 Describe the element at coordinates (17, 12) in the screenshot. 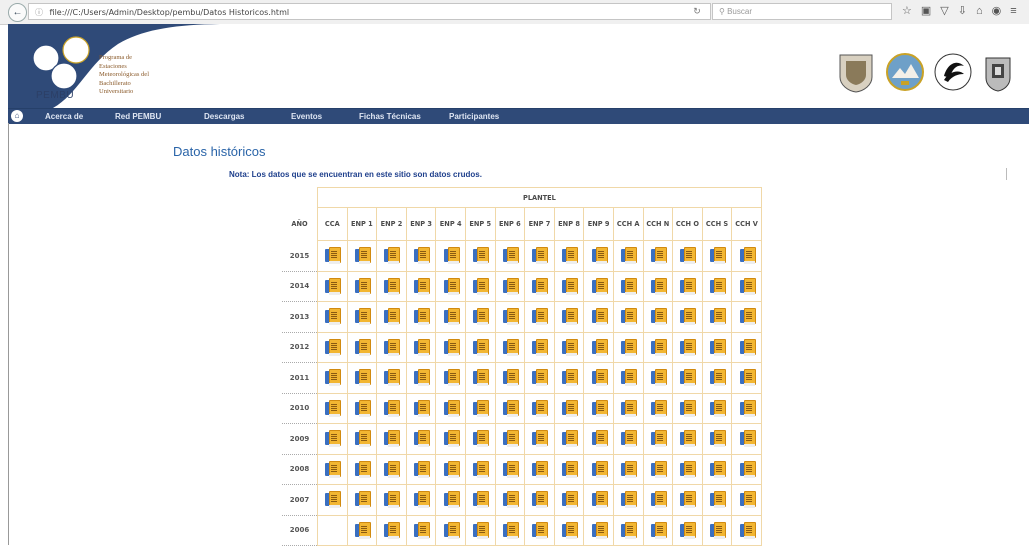

I see `back-arrow-icon: ←` at that location.